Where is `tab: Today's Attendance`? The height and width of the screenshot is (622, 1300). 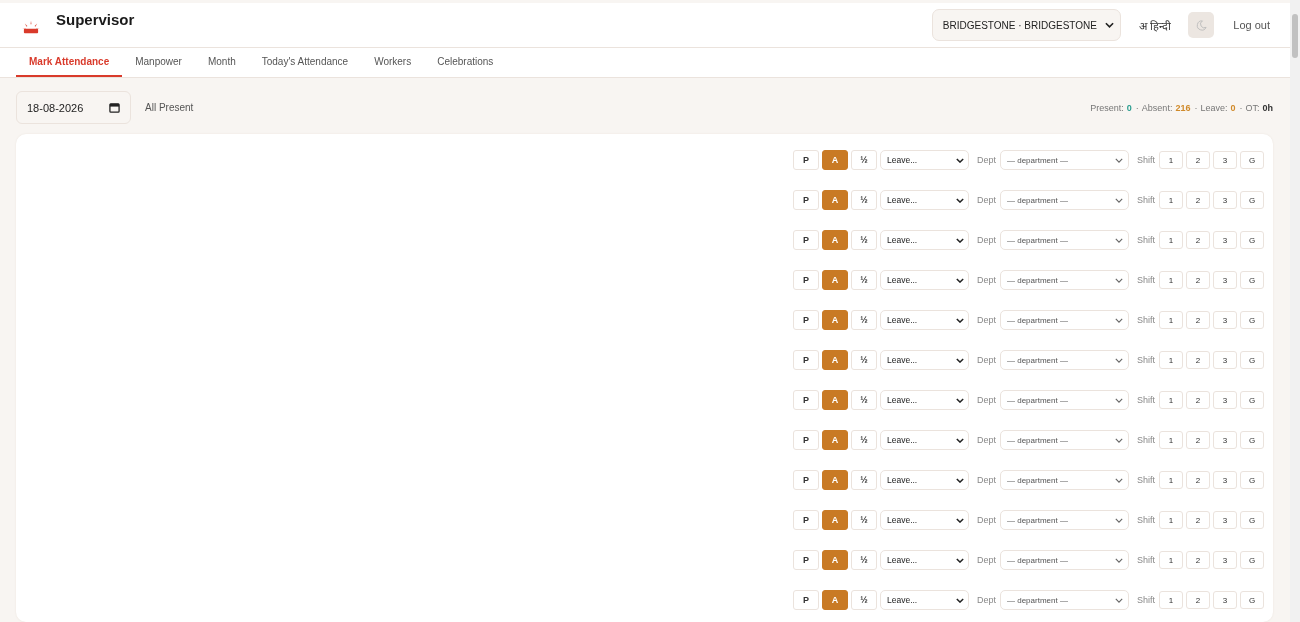 tab: Today's Attendance is located at coordinates (305, 62).